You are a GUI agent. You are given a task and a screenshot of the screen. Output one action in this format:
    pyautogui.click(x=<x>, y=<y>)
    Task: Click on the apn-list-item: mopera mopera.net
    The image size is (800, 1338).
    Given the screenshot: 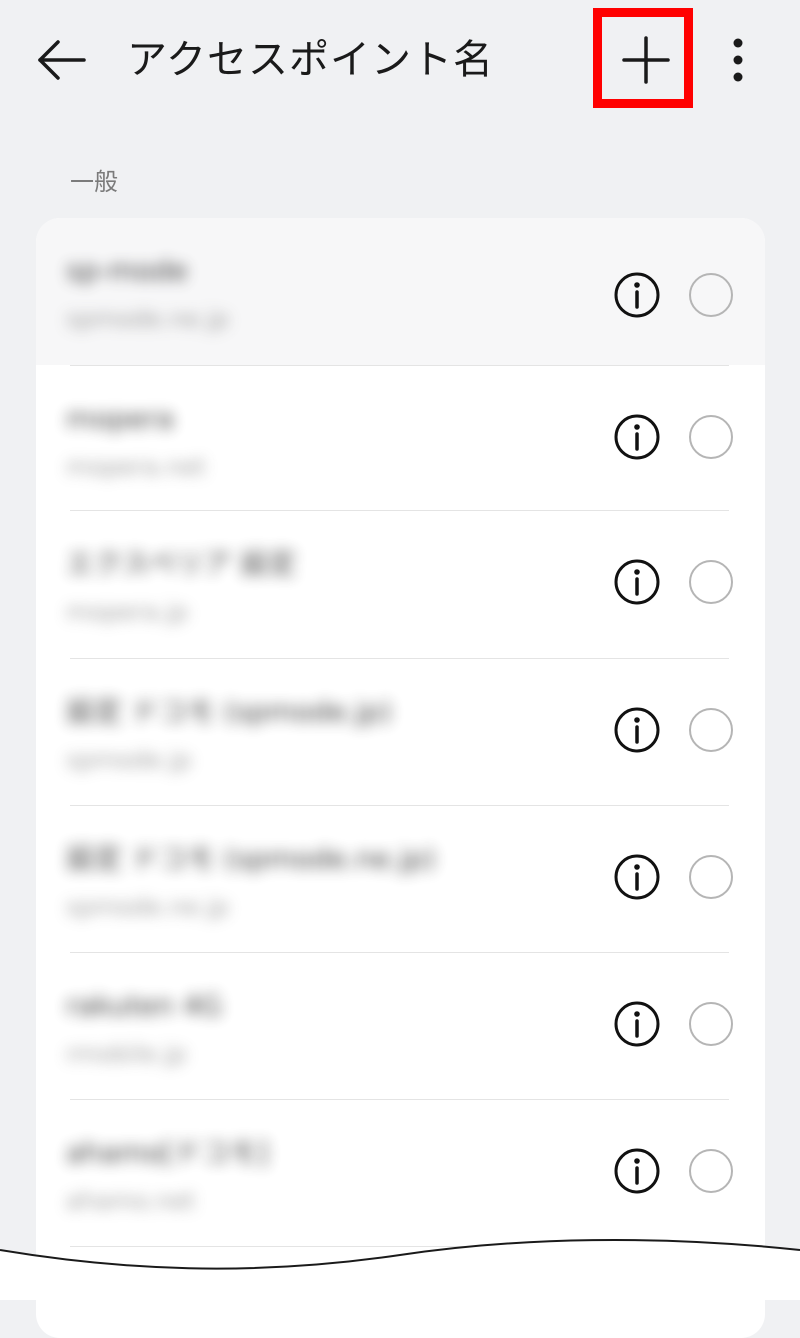 What is the action you would take?
    pyautogui.click(x=400, y=439)
    